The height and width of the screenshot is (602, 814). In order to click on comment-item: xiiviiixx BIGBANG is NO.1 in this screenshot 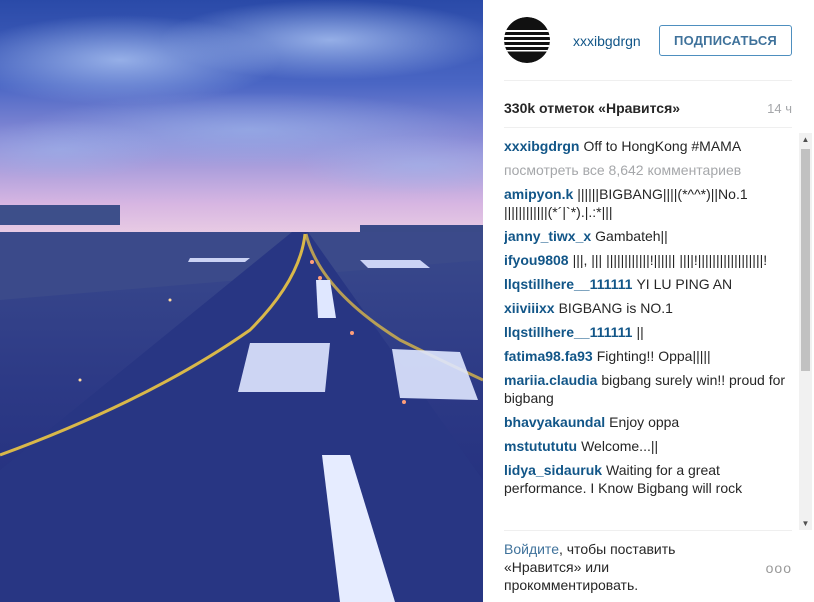, I will do `click(649, 308)`.